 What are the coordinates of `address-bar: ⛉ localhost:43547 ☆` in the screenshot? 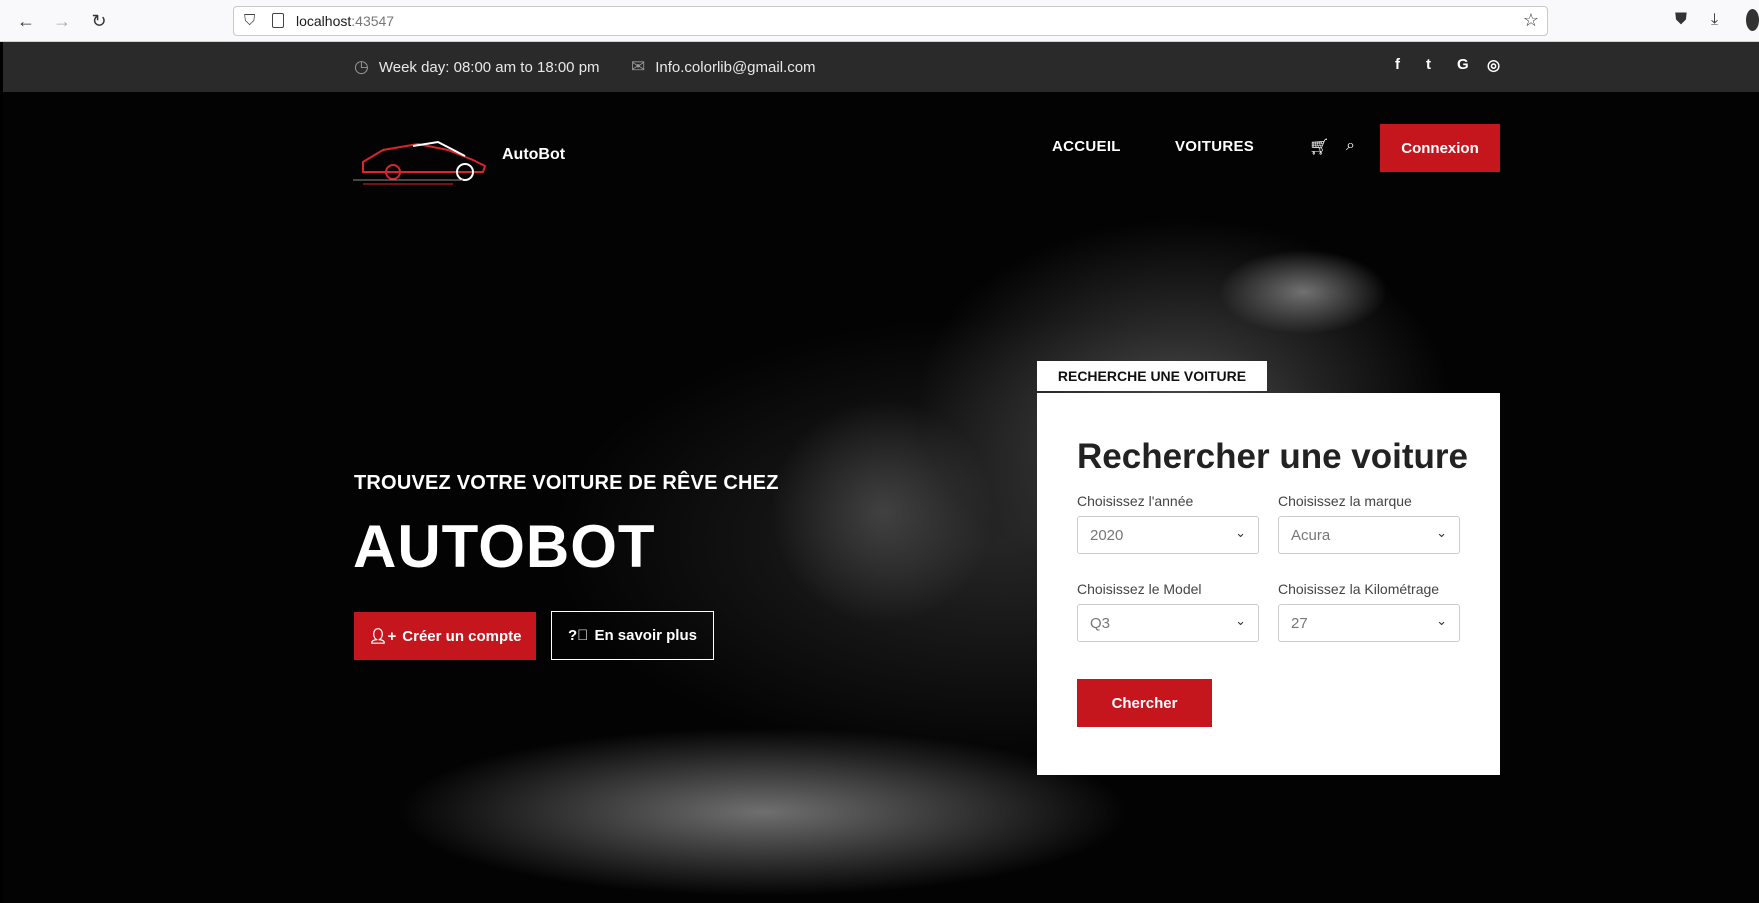 It's located at (890, 21).